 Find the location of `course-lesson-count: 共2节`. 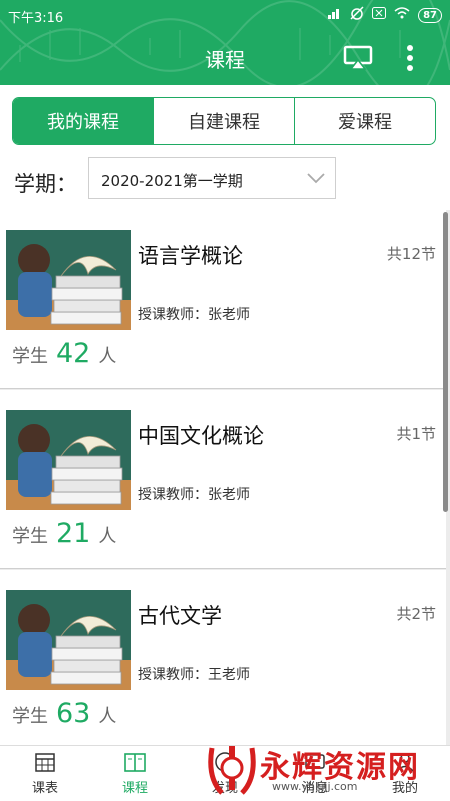

course-lesson-count: 共2节 is located at coordinates (416, 614).